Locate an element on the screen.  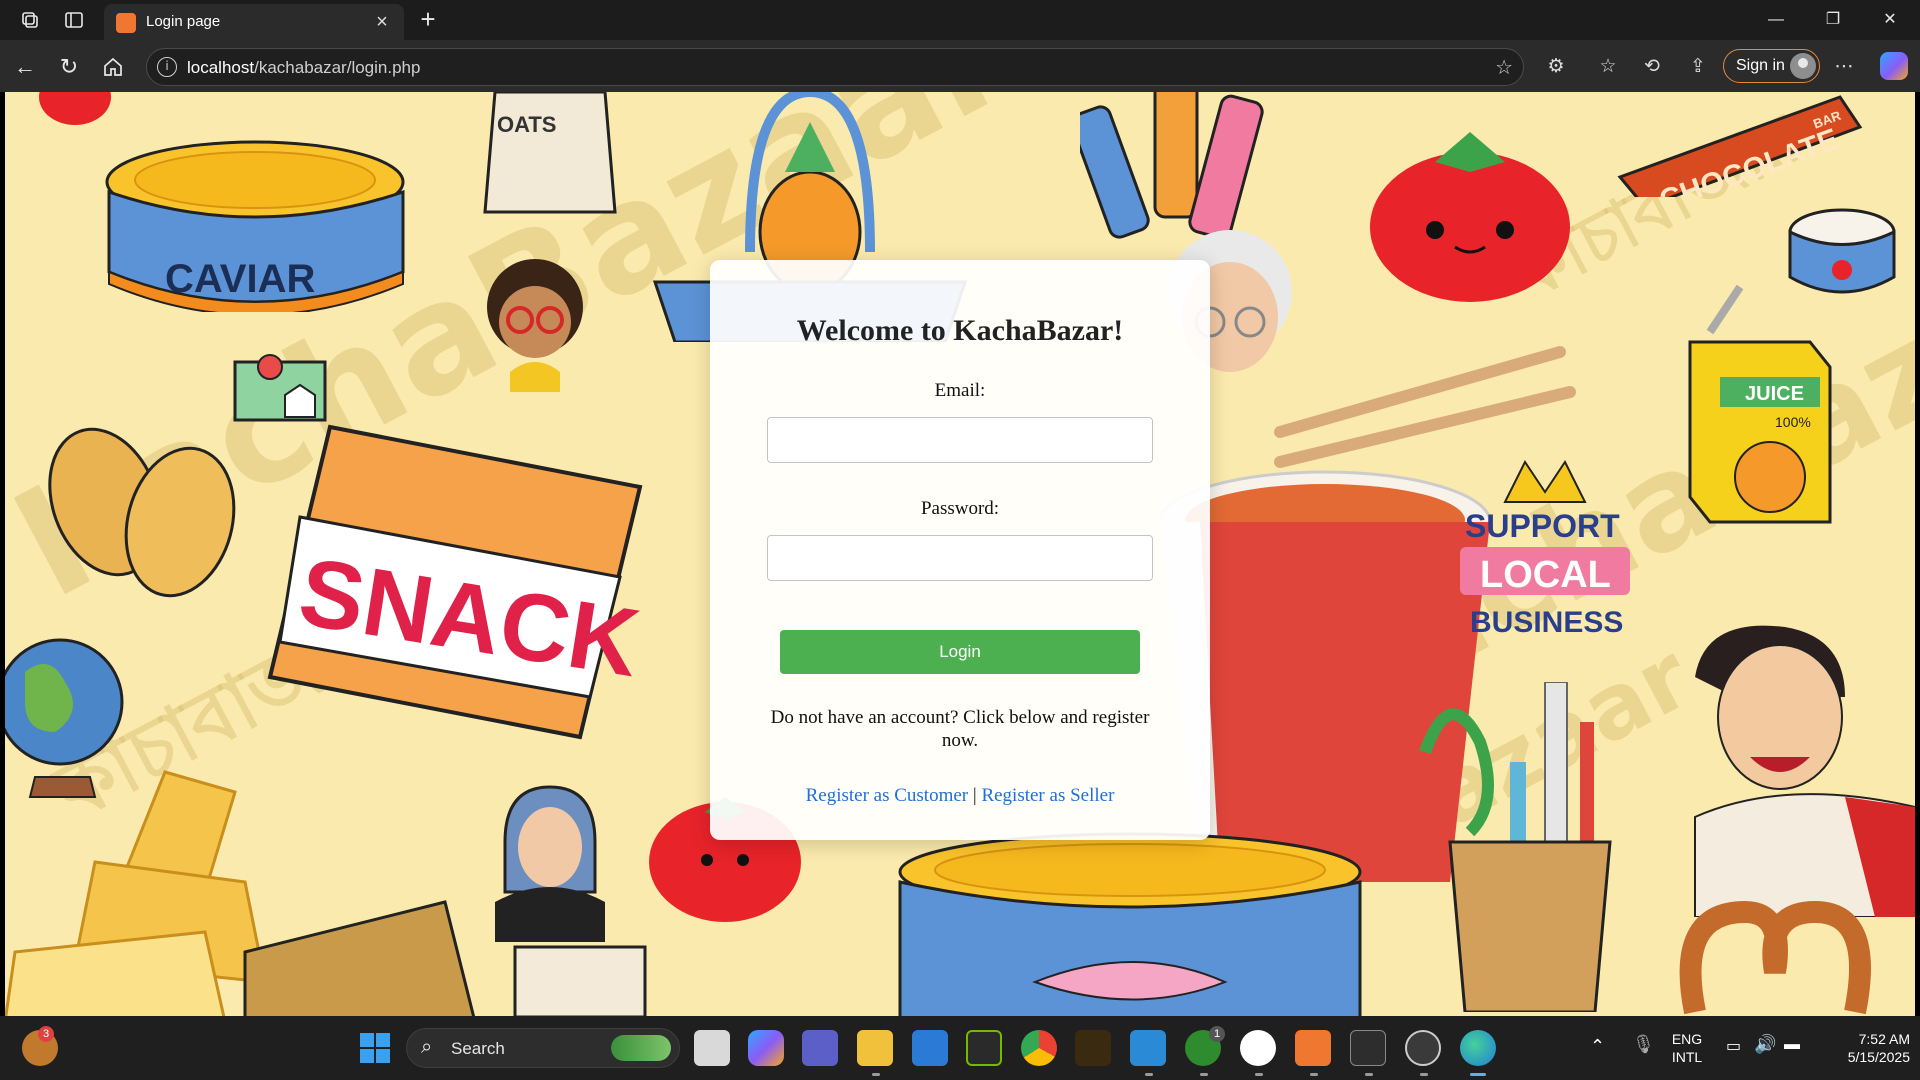
history-icon: ⟲ is located at coordinates (1652, 66).